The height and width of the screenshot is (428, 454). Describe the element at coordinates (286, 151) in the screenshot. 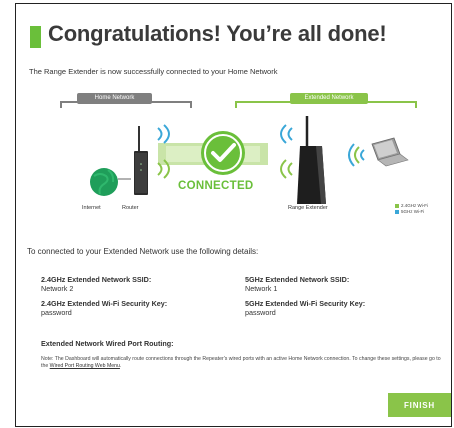

I see `extender-wifi-waves-icon` at that location.